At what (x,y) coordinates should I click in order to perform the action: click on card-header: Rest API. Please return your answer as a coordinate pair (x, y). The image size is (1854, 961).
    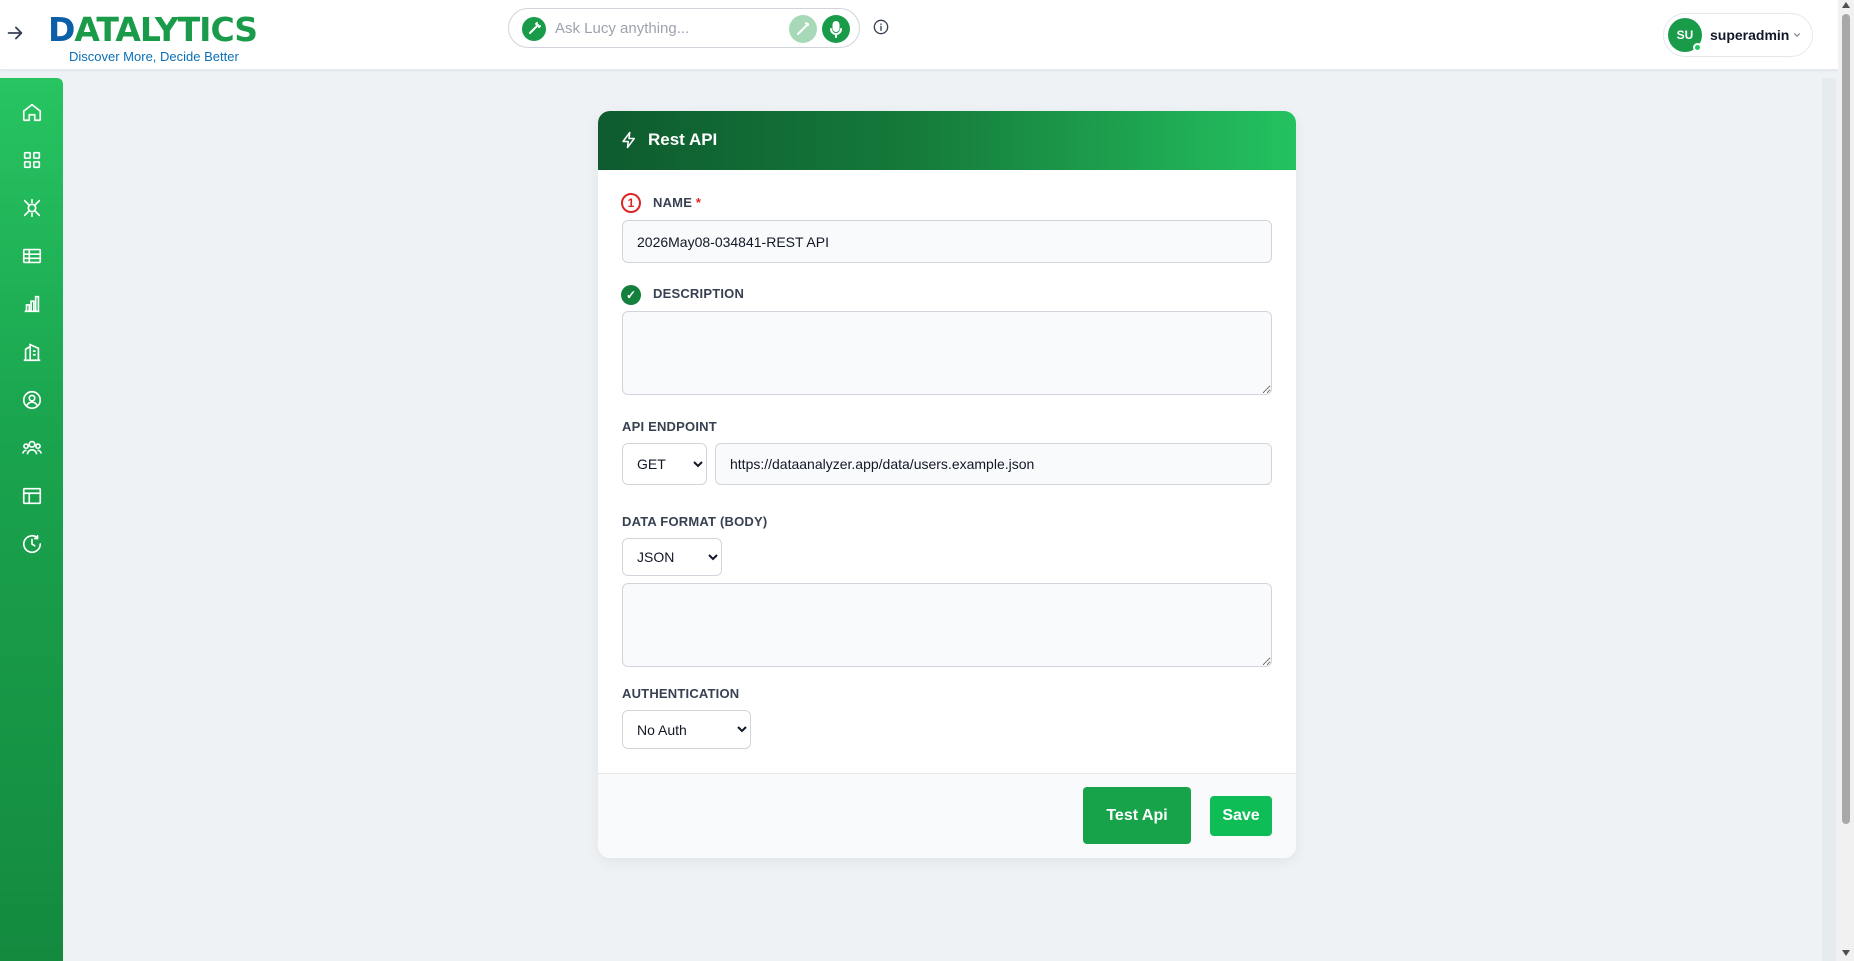
    Looking at the image, I should click on (947, 140).